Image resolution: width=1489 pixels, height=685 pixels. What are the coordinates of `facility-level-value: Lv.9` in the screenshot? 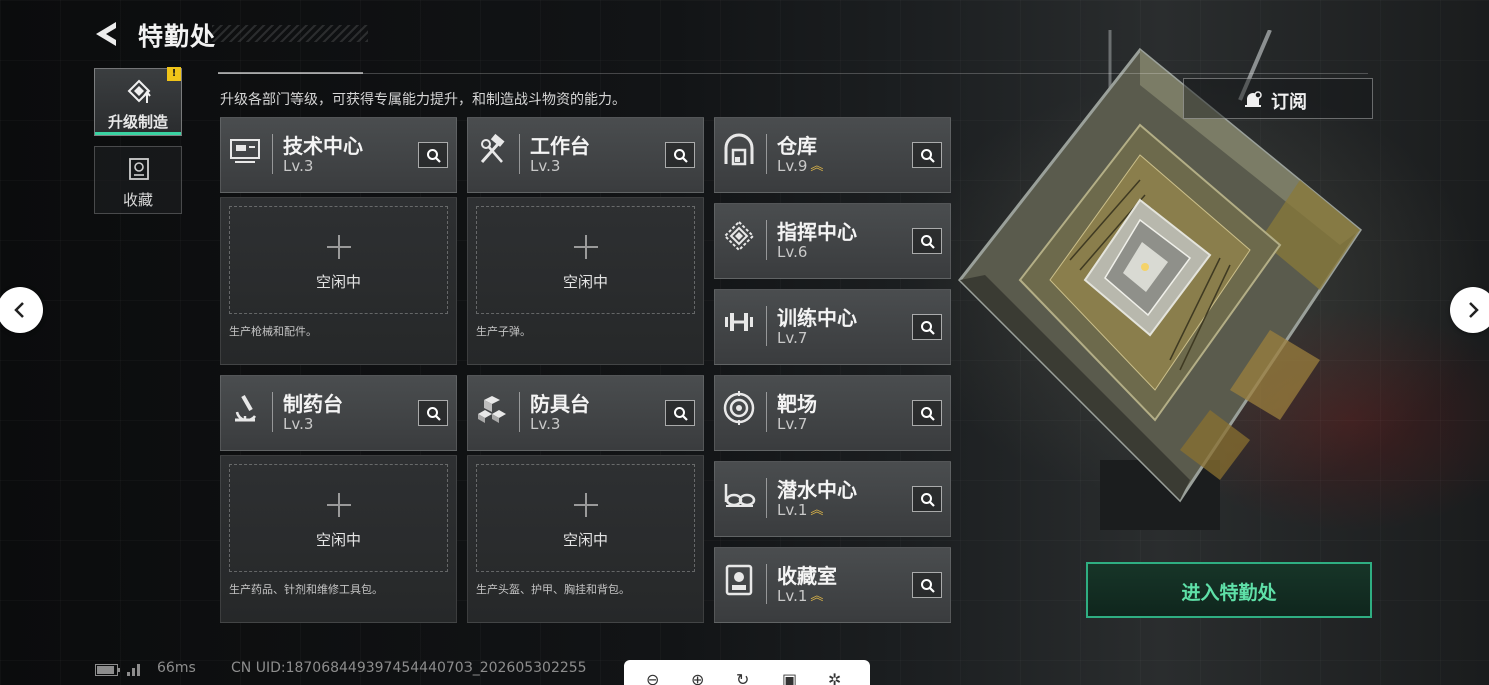 It's located at (792, 166).